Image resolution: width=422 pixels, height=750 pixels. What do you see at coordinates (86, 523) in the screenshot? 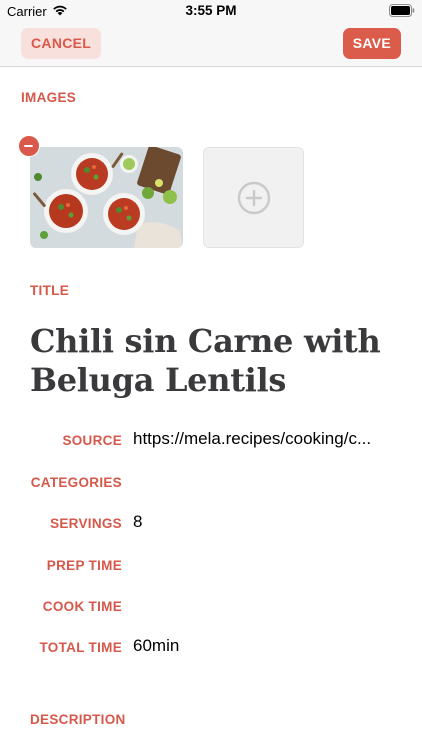
I see `servings-label: SERVINGS` at bounding box center [86, 523].